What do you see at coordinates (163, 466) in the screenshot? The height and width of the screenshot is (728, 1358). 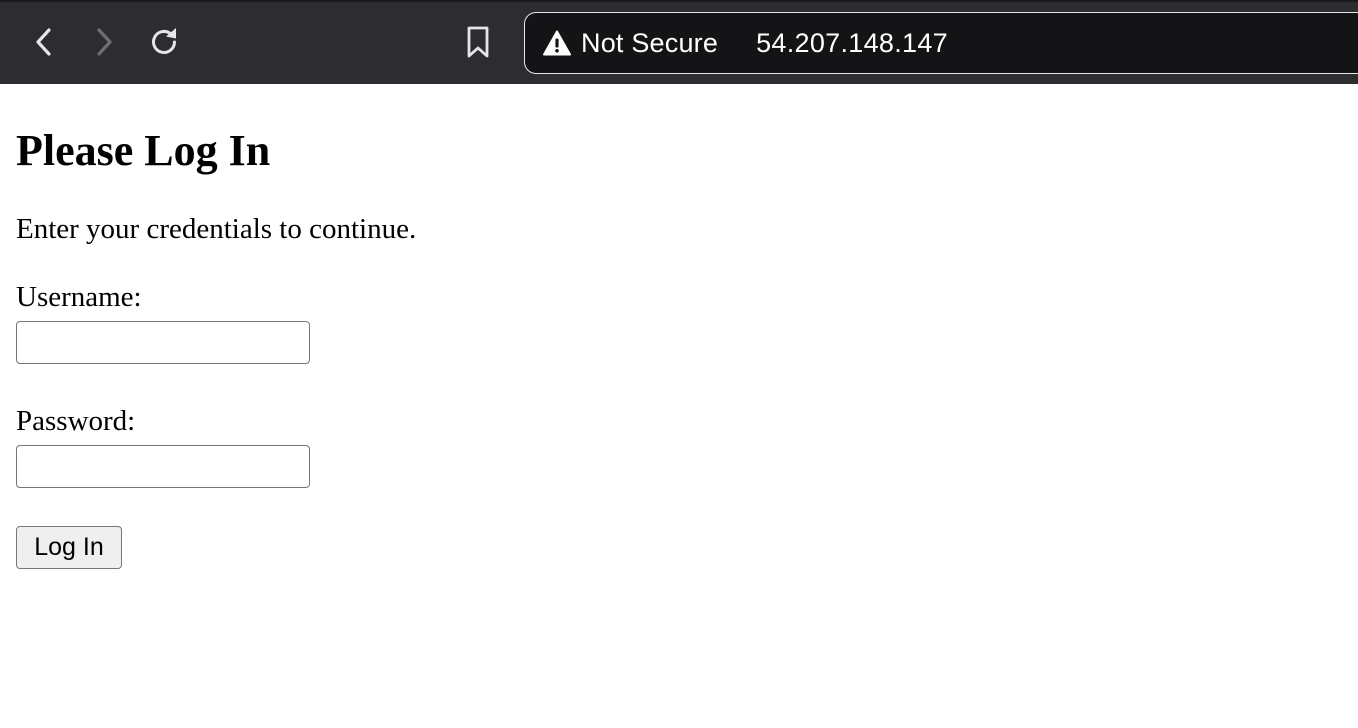 I see `password-input` at bounding box center [163, 466].